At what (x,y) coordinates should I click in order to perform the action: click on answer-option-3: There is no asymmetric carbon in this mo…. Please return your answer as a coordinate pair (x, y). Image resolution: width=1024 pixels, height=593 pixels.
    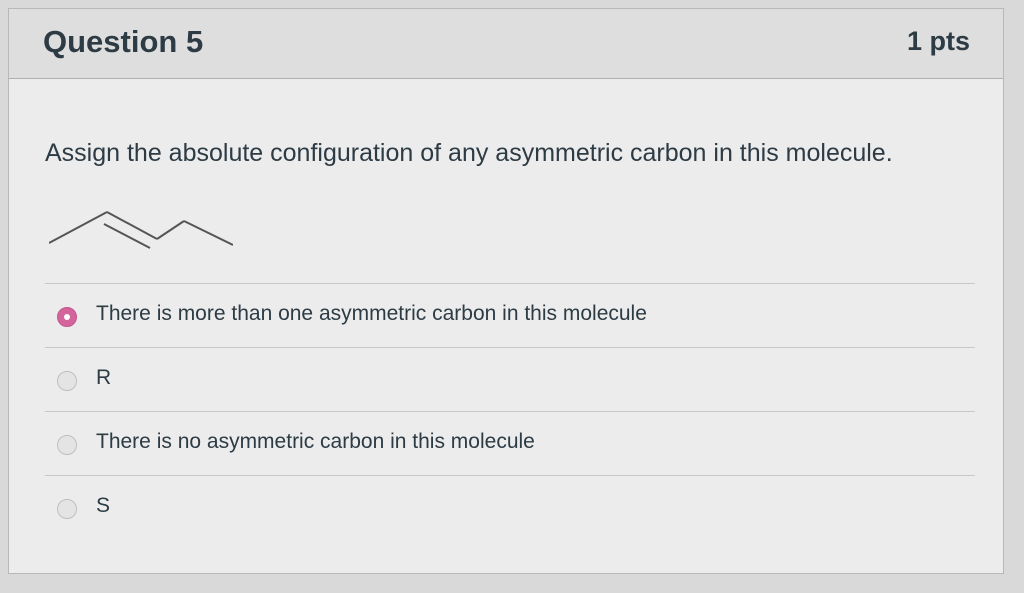
    Looking at the image, I should click on (510, 443).